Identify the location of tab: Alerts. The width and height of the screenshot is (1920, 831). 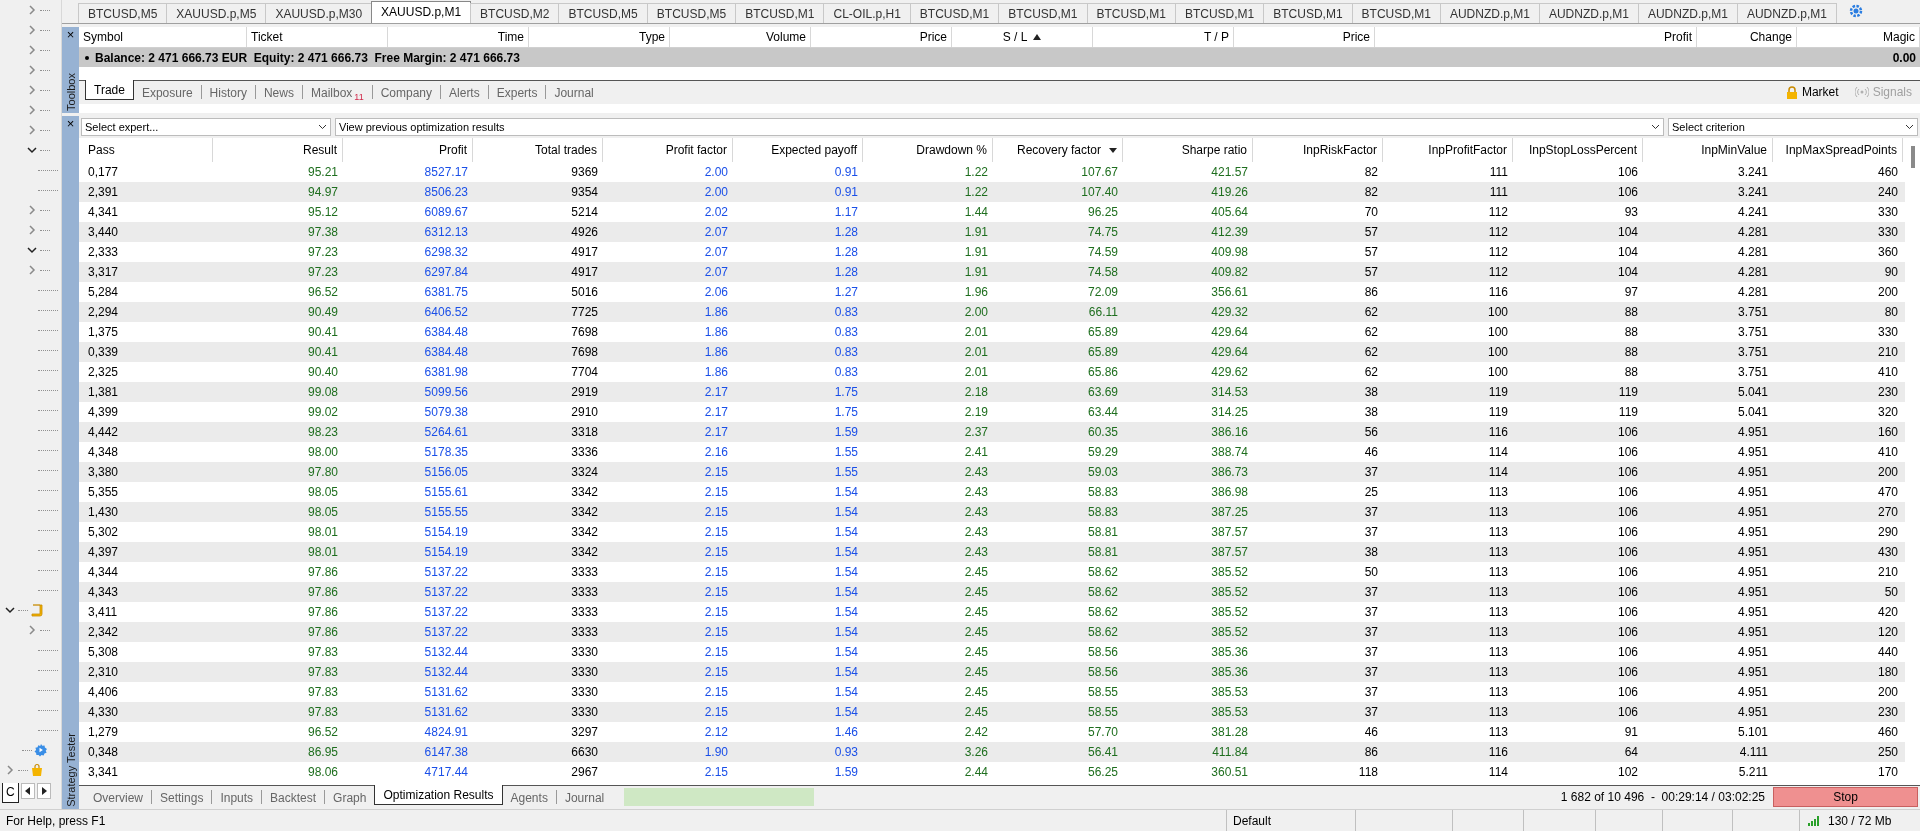
(464, 92).